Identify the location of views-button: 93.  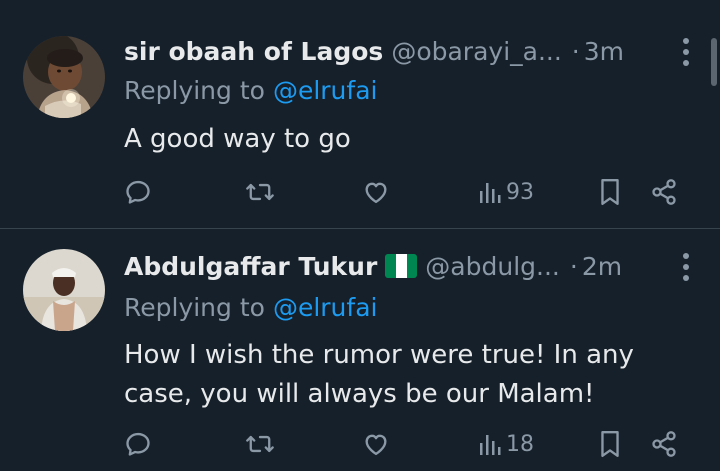
(506, 192).